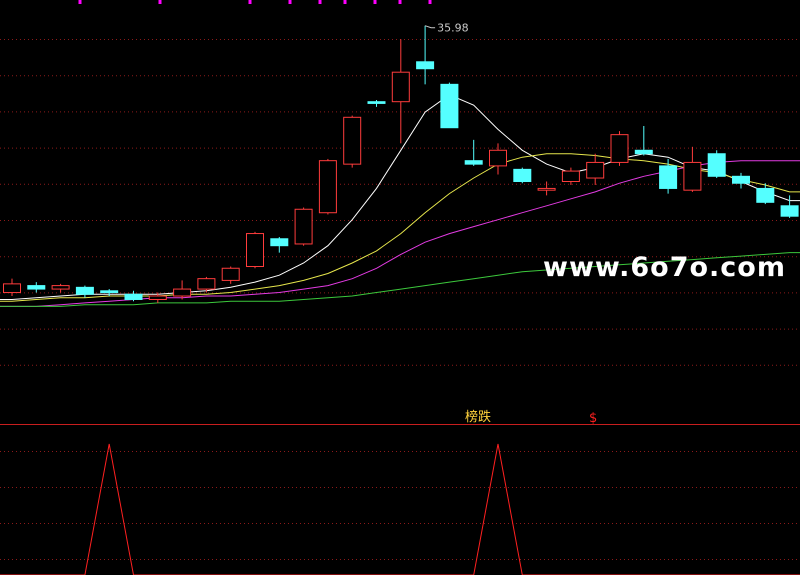  What do you see at coordinates (453, 28) in the screenshot?
I see `max-price-label: 35.98` at bounding box center [453, 28].